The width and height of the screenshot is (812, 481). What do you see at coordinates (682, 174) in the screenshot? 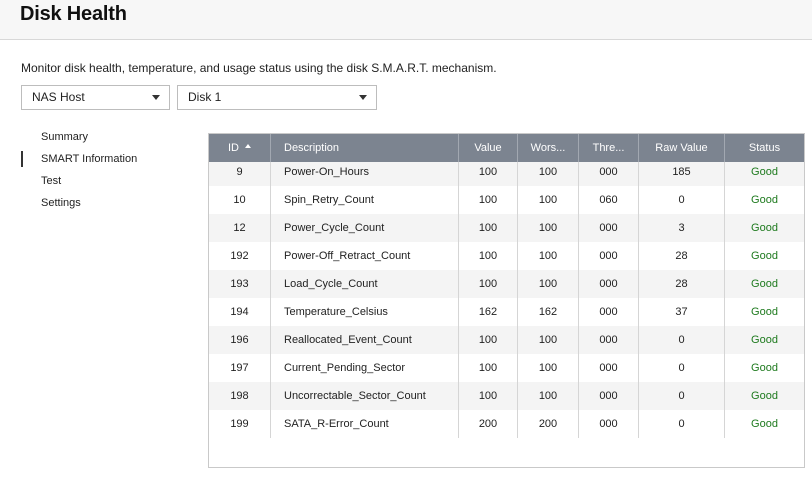
I see `cell-raw-value: 185` at bounding box center [682, 174].